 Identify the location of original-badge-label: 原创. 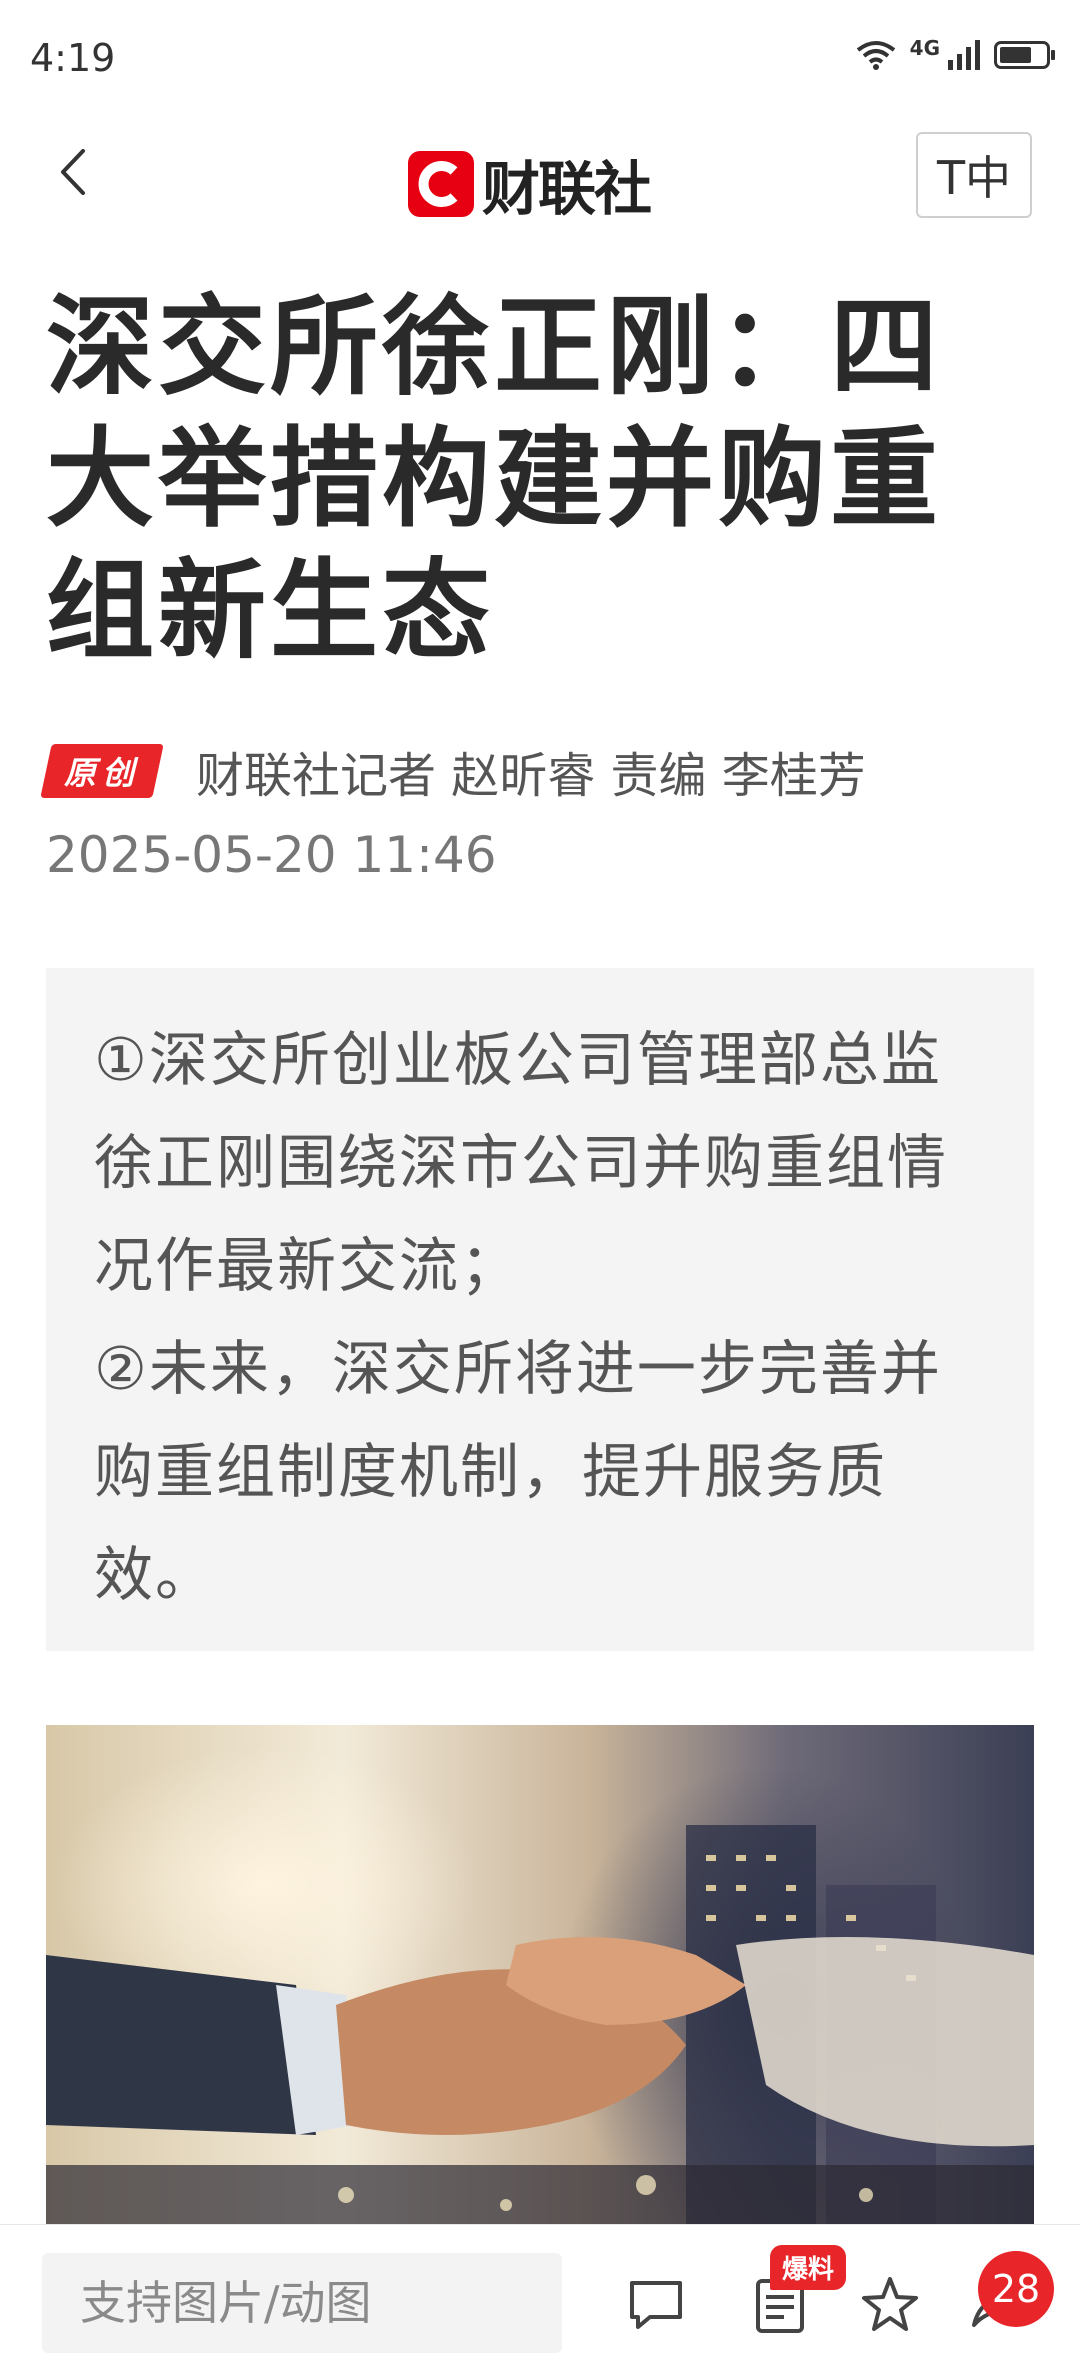
(102, 773).